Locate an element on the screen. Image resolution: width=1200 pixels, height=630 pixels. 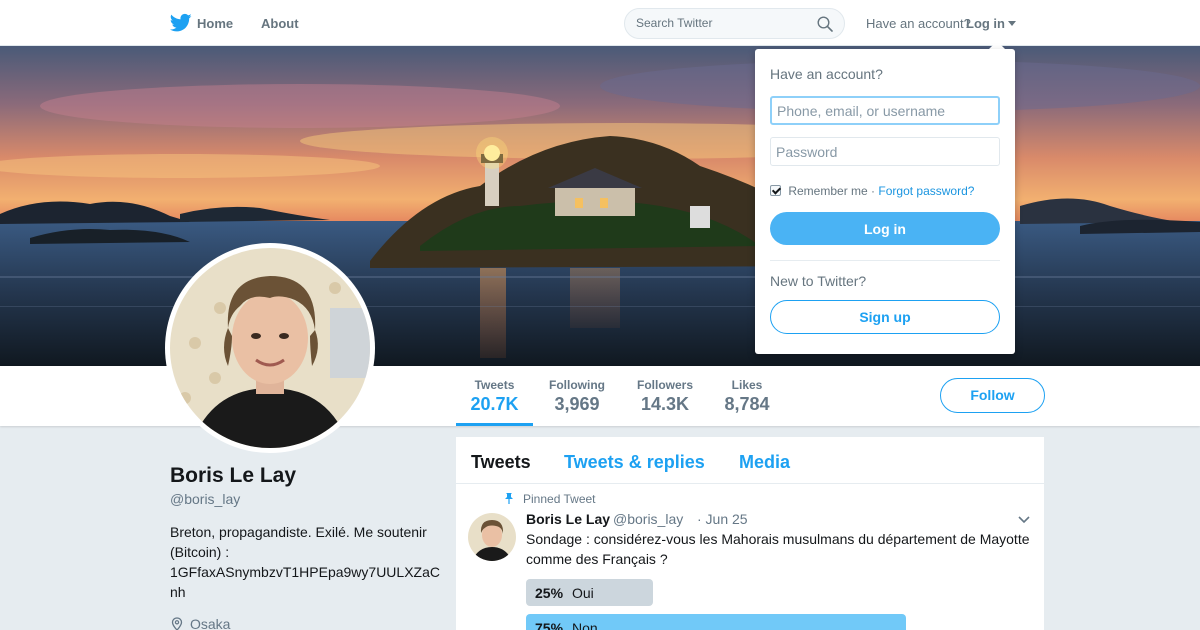
remember-me-checkbox is located at coordinates (775, 190).